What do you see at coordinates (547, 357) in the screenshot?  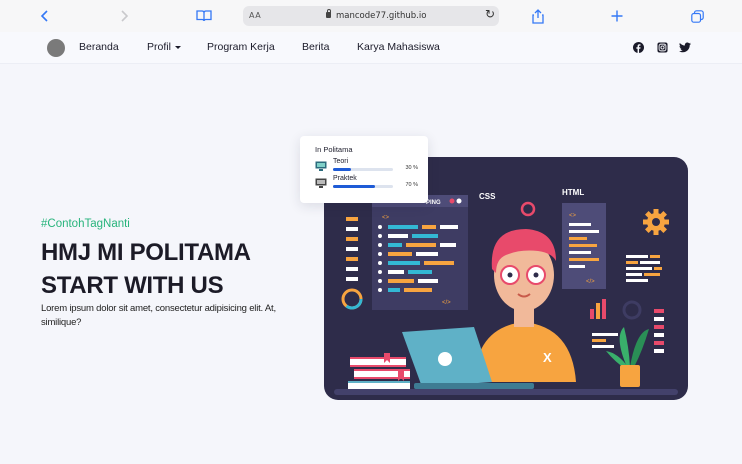 I see `x-logo-label: X` at bounding box center [547, 357].